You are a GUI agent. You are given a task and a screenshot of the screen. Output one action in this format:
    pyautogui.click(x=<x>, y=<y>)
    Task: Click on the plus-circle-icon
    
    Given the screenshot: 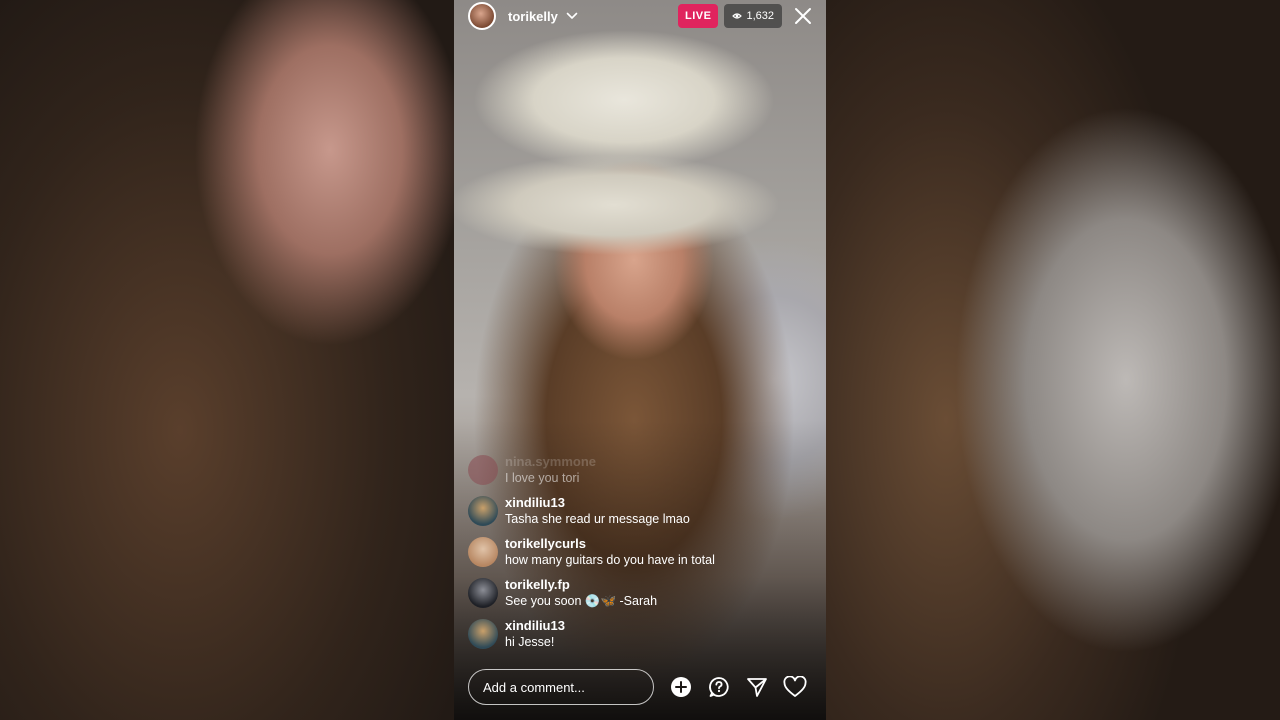 What is the action you would take?
    pyautogui.click(x=681, y=687)
    